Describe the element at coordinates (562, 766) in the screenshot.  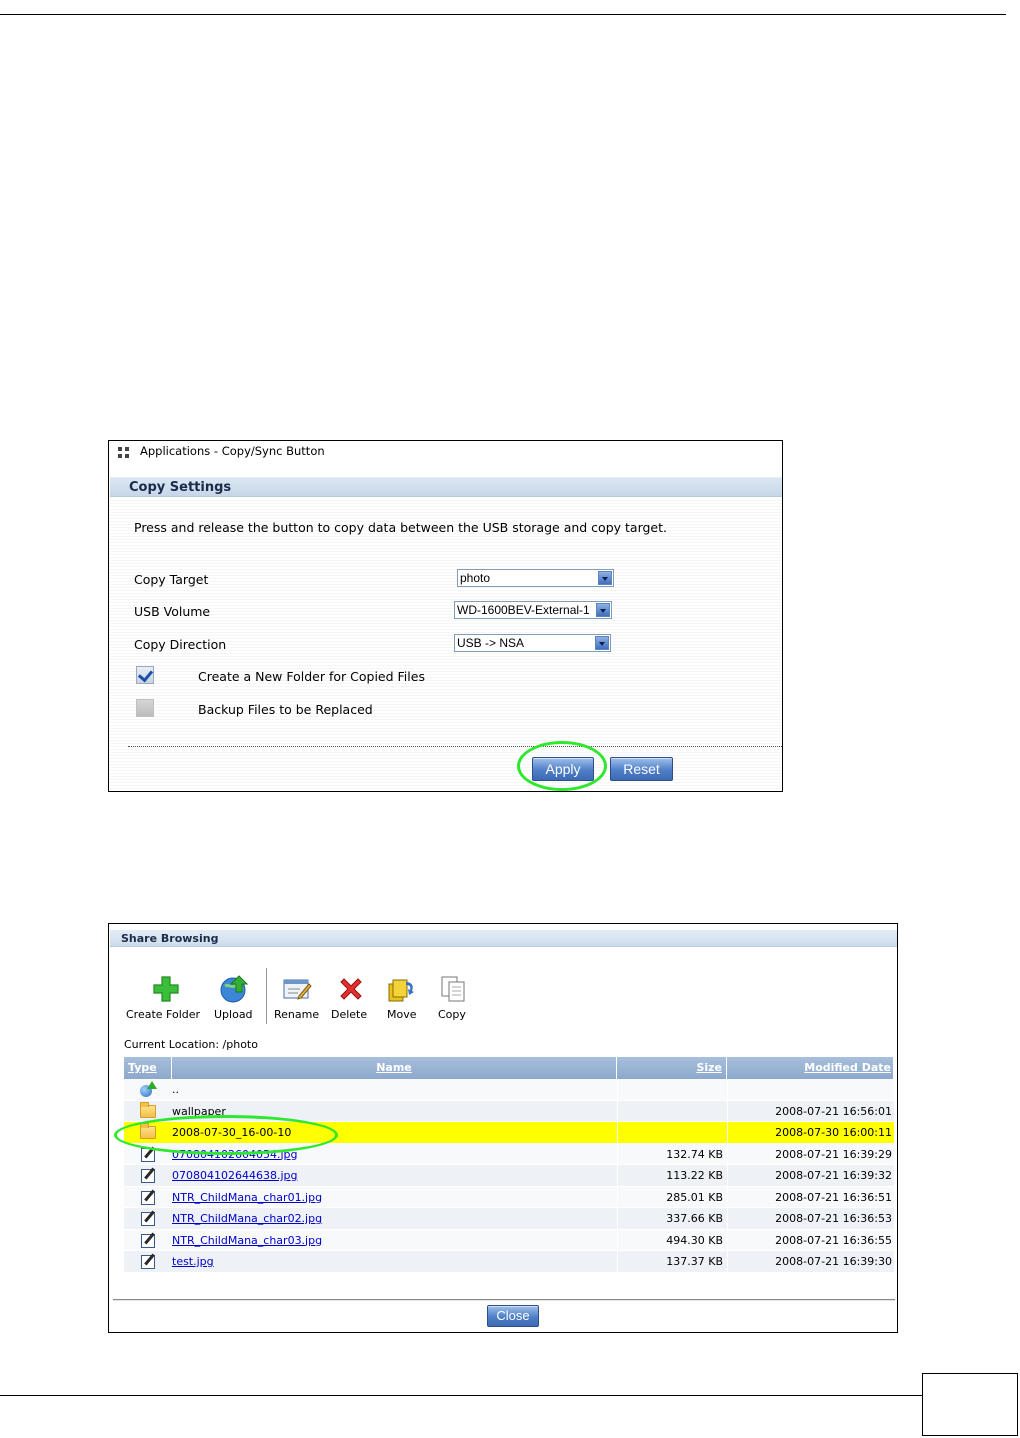
I see `apply-highlight-circle` at that location.